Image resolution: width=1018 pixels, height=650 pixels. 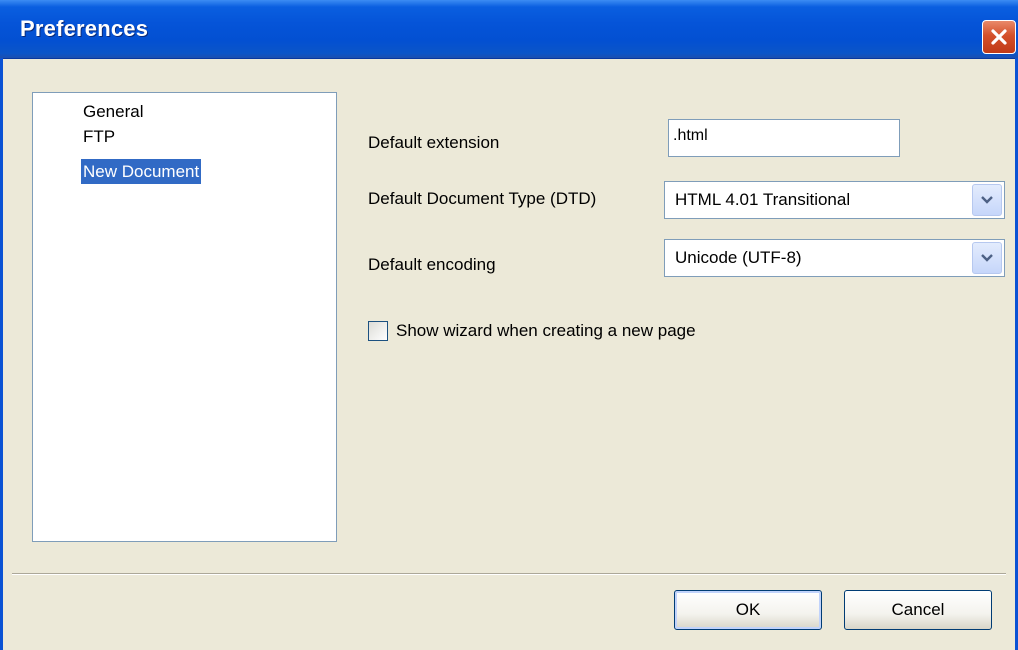 I want to click on show-wizard-checkbox, so click(x=378, y=331).